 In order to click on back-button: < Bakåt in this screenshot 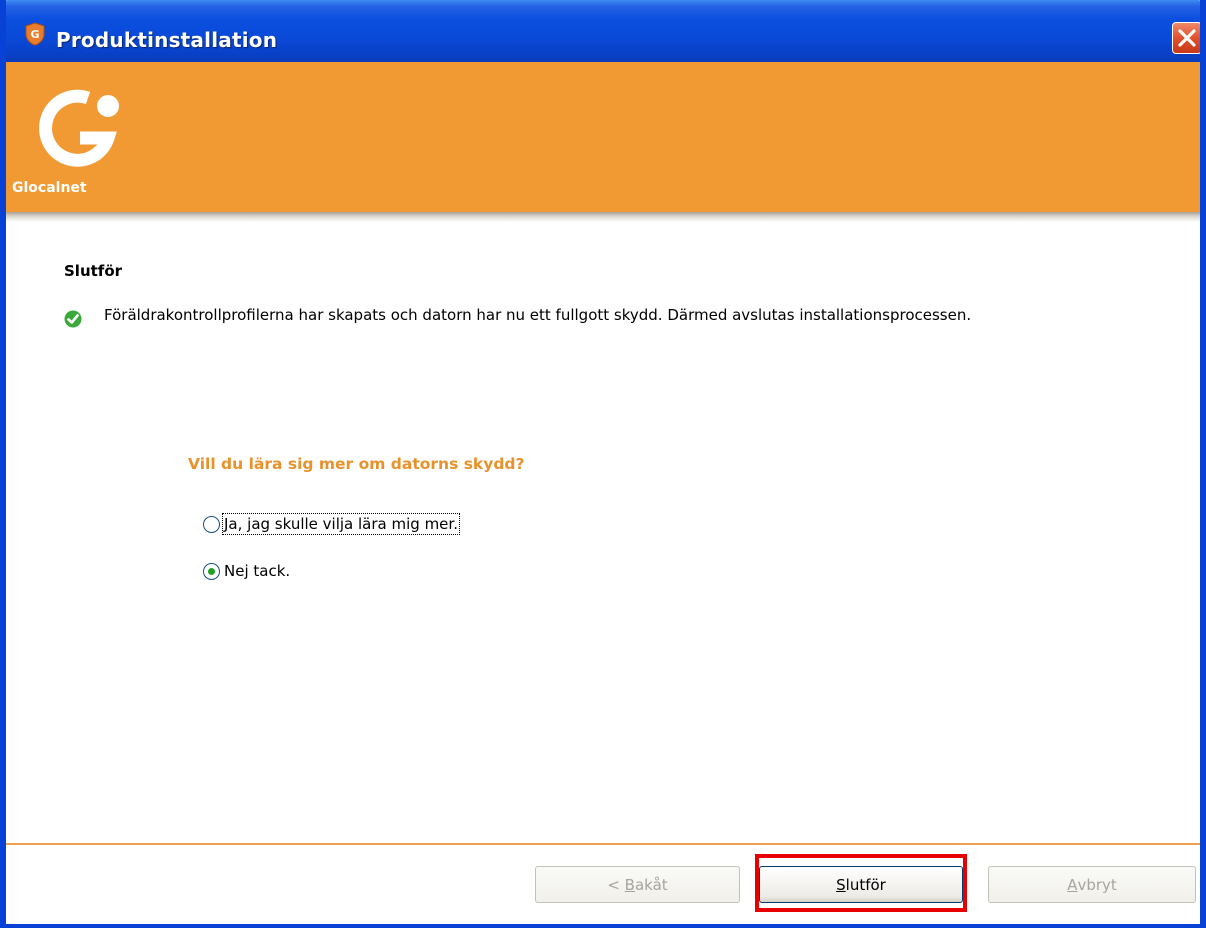, I will do `click(637, 884)`.